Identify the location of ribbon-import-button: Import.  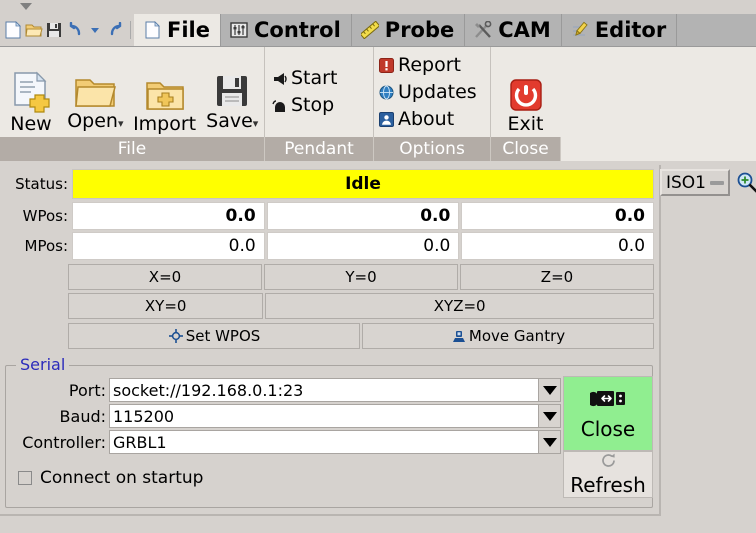
(165, 101).